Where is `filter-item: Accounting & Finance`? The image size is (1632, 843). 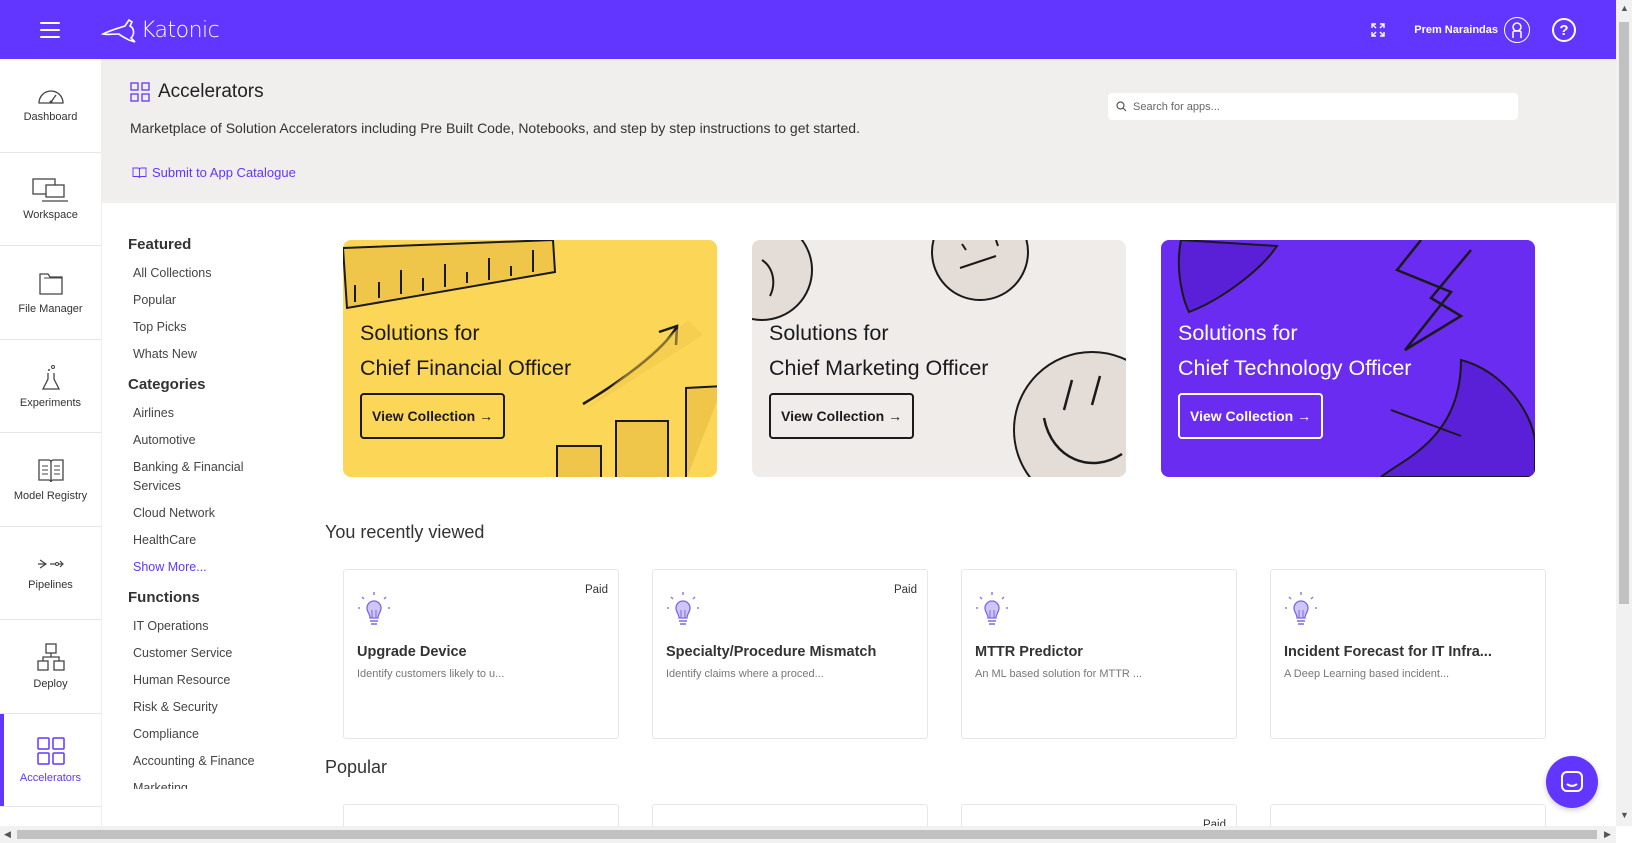
filter-item: Accounting & Finance is located at coordinates (208, 761).